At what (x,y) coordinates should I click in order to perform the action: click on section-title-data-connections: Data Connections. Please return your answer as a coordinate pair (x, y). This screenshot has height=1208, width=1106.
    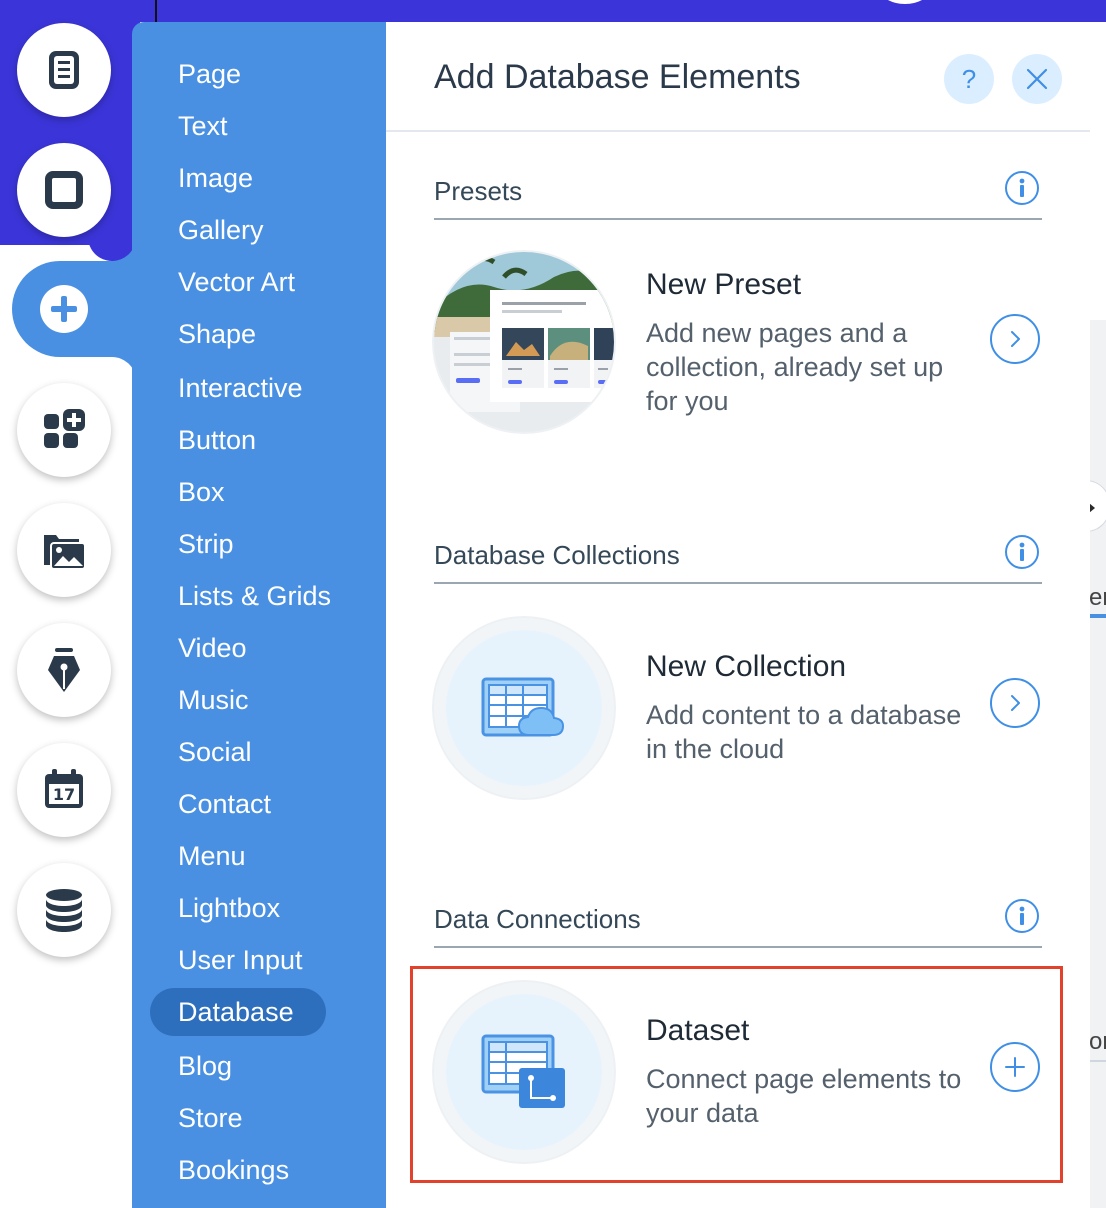
    Looking at the image, I should click on (537, 919).